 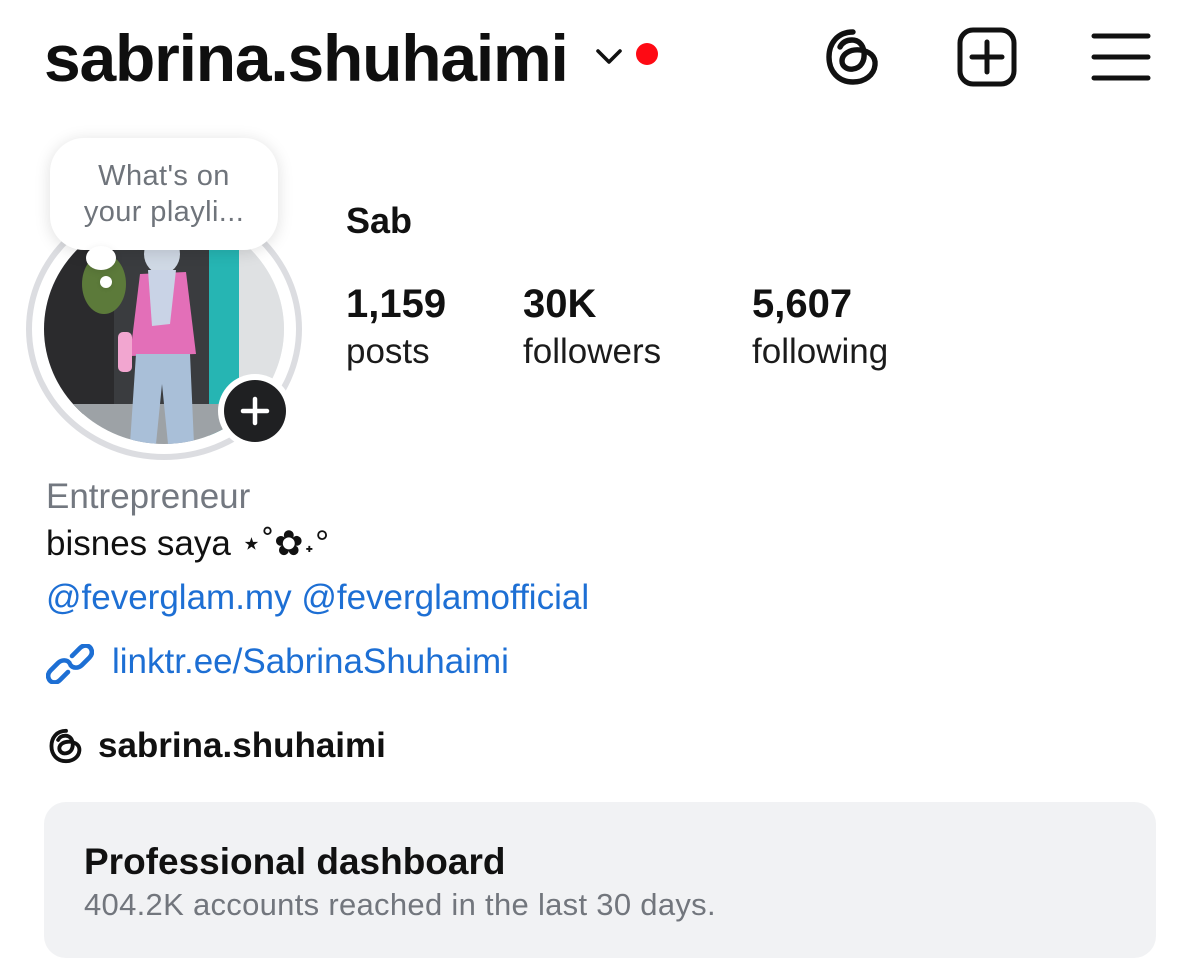 What do you see at coordinates (148, 496) in the screenshot?
I see `profile-category: Entrepreneur` at bounding box center [148, 496].